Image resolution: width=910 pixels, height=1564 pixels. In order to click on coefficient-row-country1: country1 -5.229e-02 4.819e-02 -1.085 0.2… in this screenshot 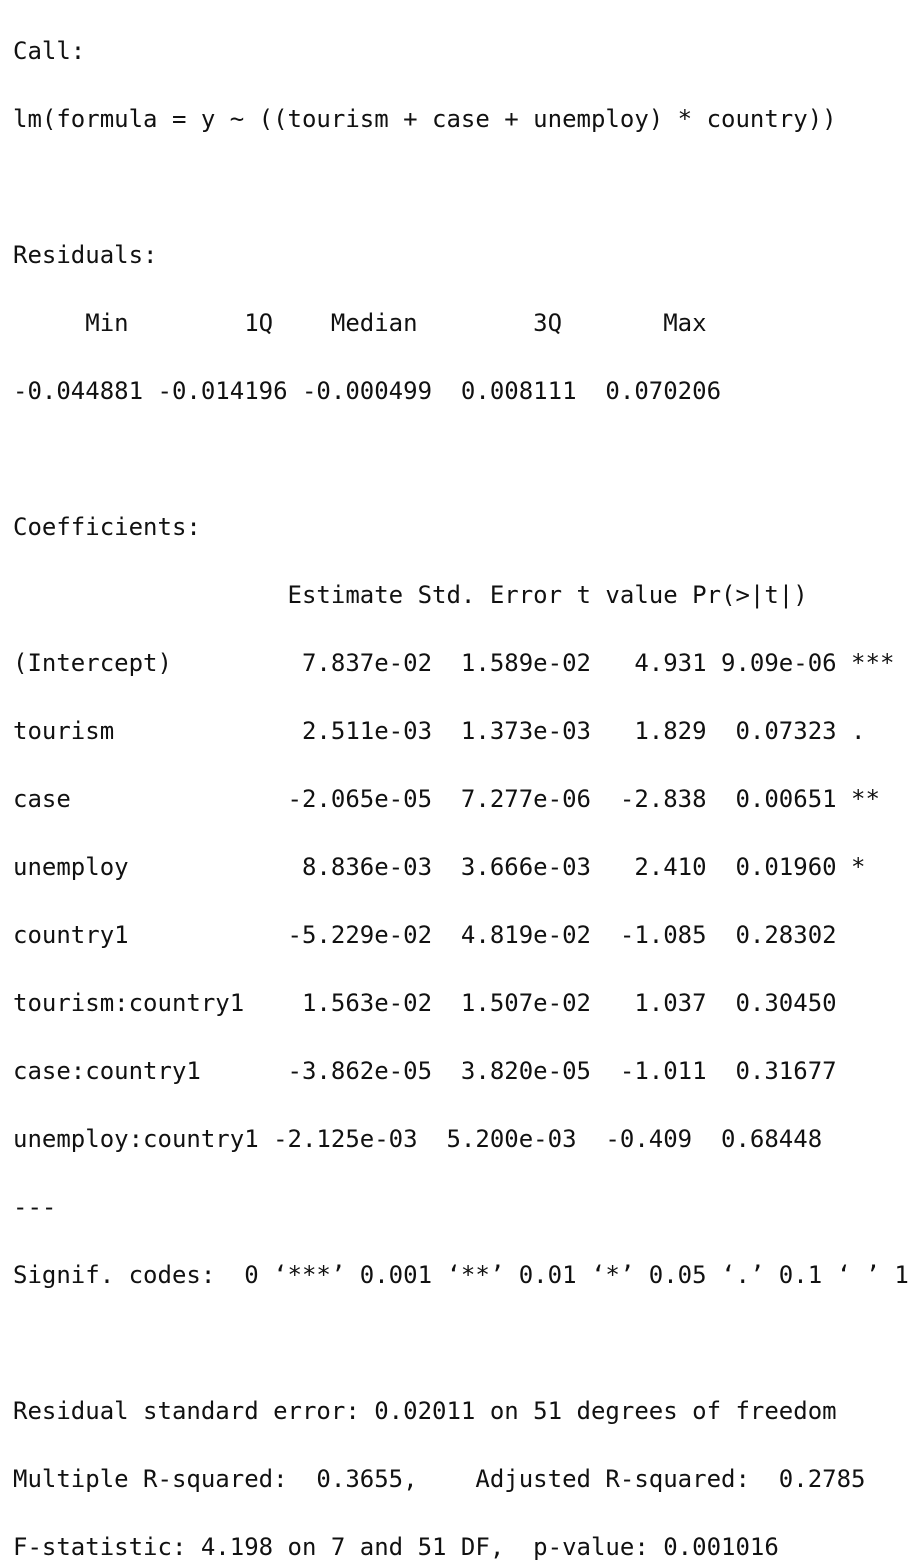, I will do `click(454, 935)`.